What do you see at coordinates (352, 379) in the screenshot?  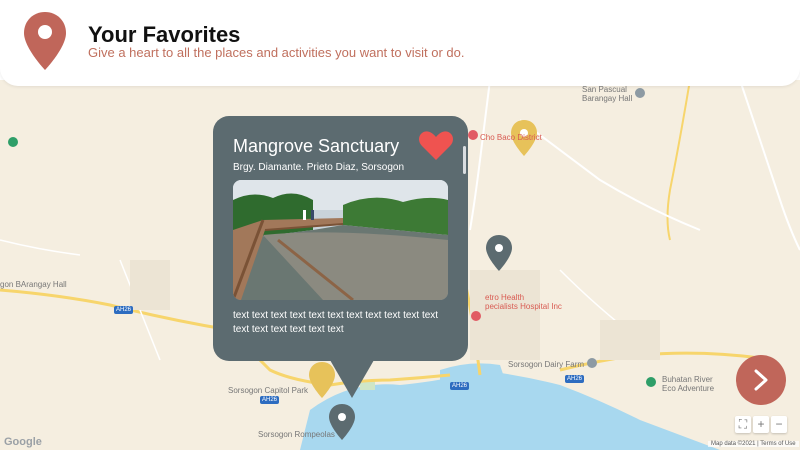 I see `popup-pointer` at bounding box center [352, 379].